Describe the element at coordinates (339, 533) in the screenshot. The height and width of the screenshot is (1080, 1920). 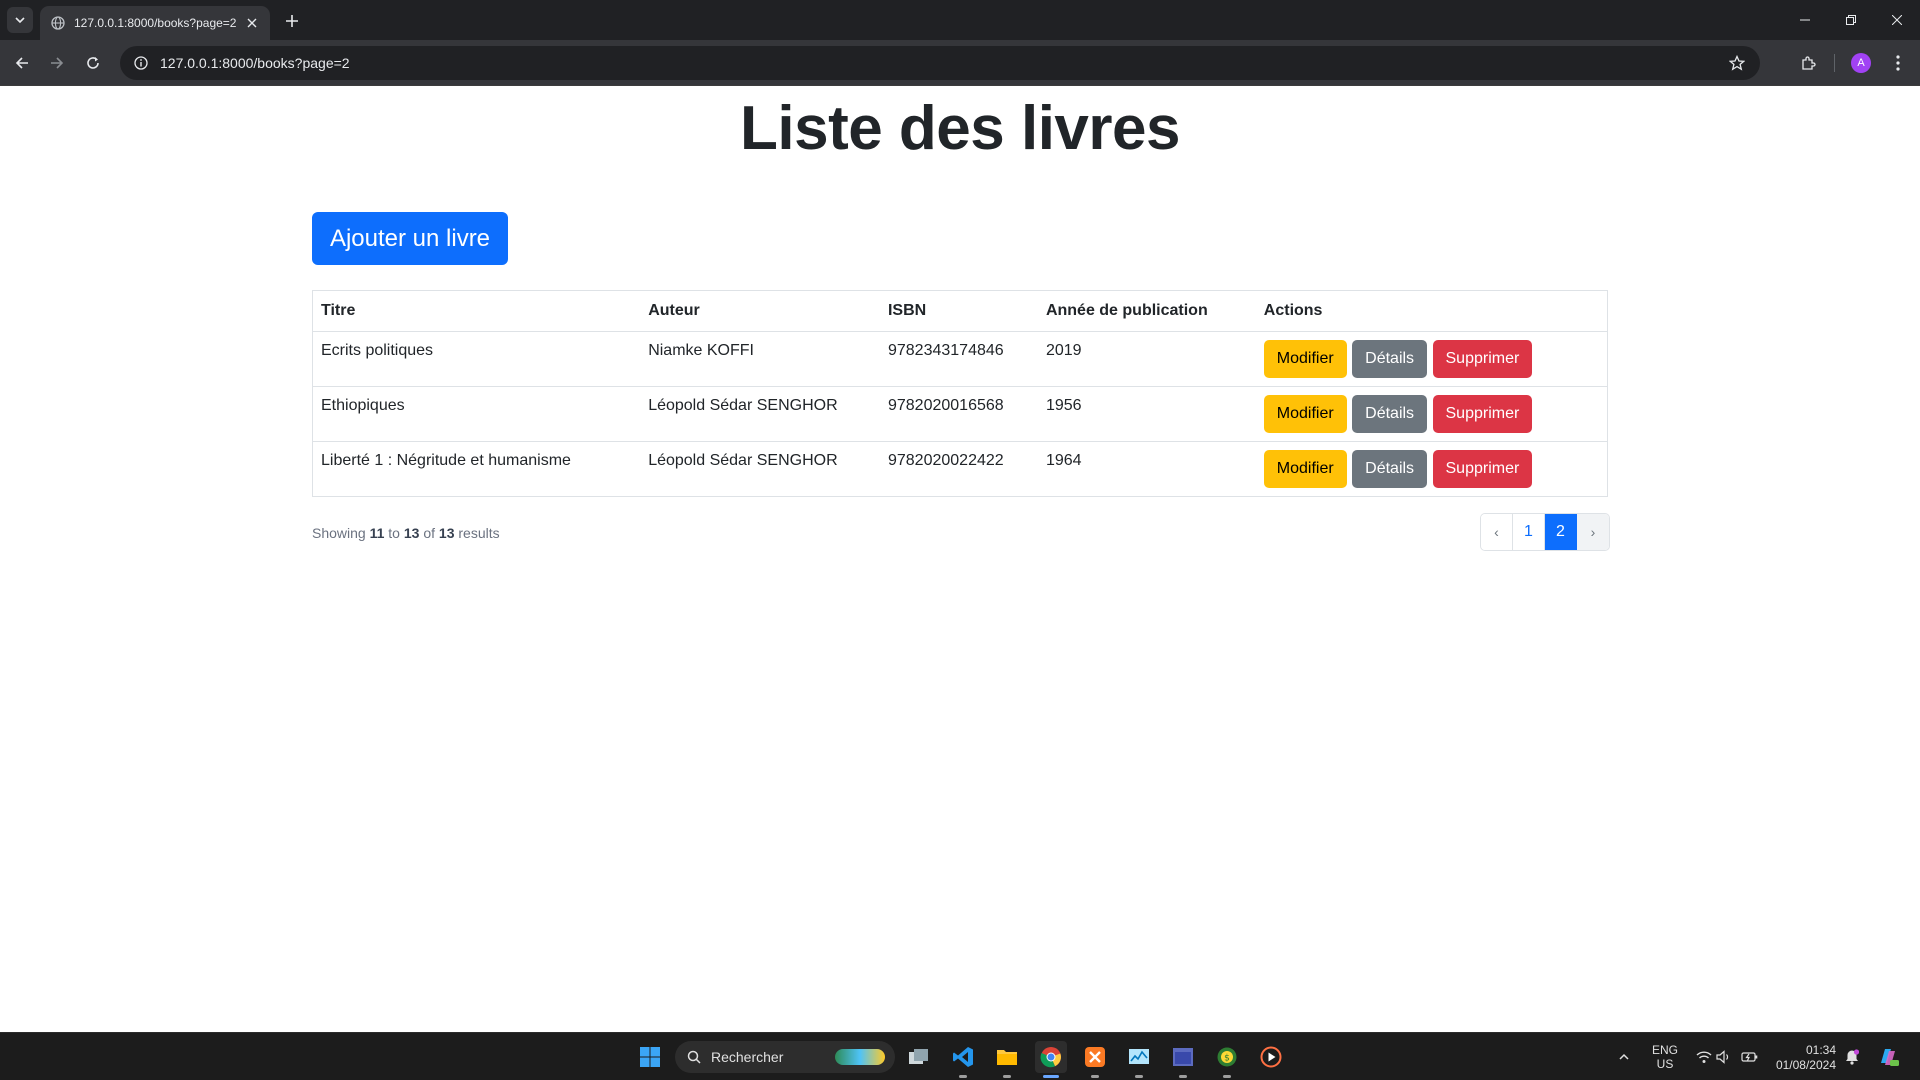
I see `summary-prefix: Showing` at that location.